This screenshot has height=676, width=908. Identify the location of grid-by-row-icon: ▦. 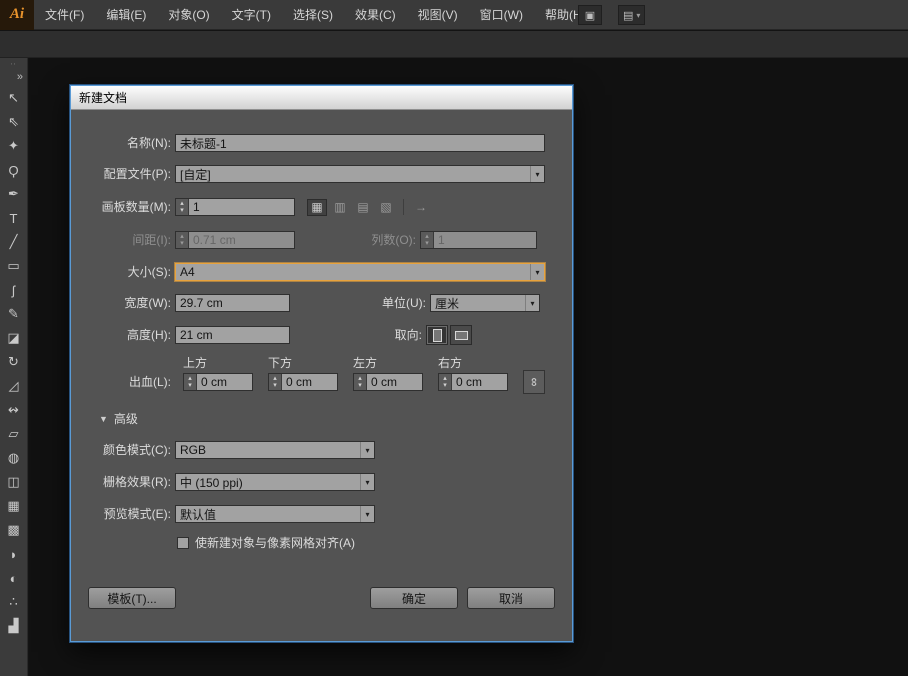
(317, 207).